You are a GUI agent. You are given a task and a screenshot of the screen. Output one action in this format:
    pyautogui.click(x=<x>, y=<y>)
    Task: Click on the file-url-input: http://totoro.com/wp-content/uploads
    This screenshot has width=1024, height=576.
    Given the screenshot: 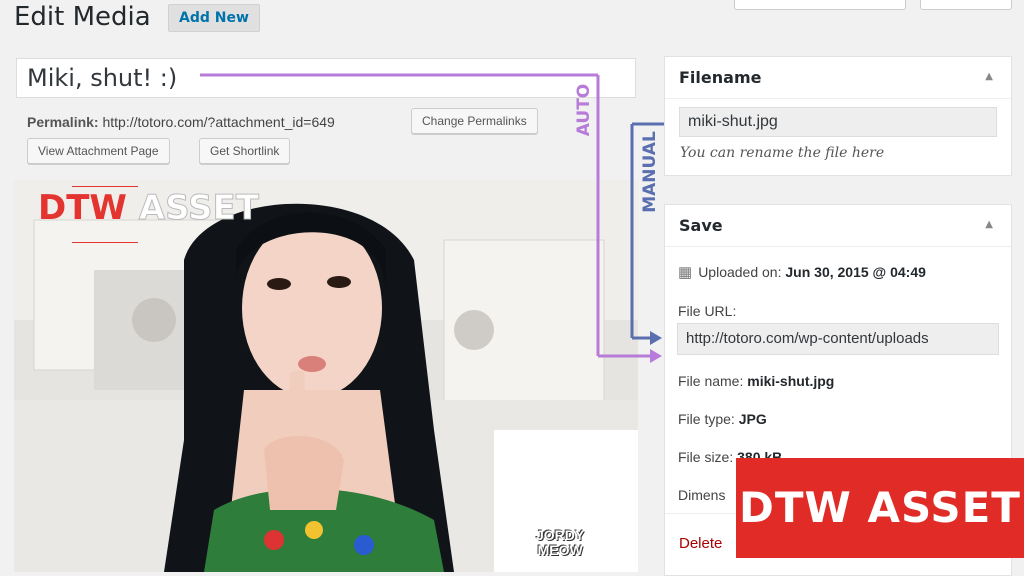 What is the action you would take?
    pyautogui.click(x=838, y=339)
    